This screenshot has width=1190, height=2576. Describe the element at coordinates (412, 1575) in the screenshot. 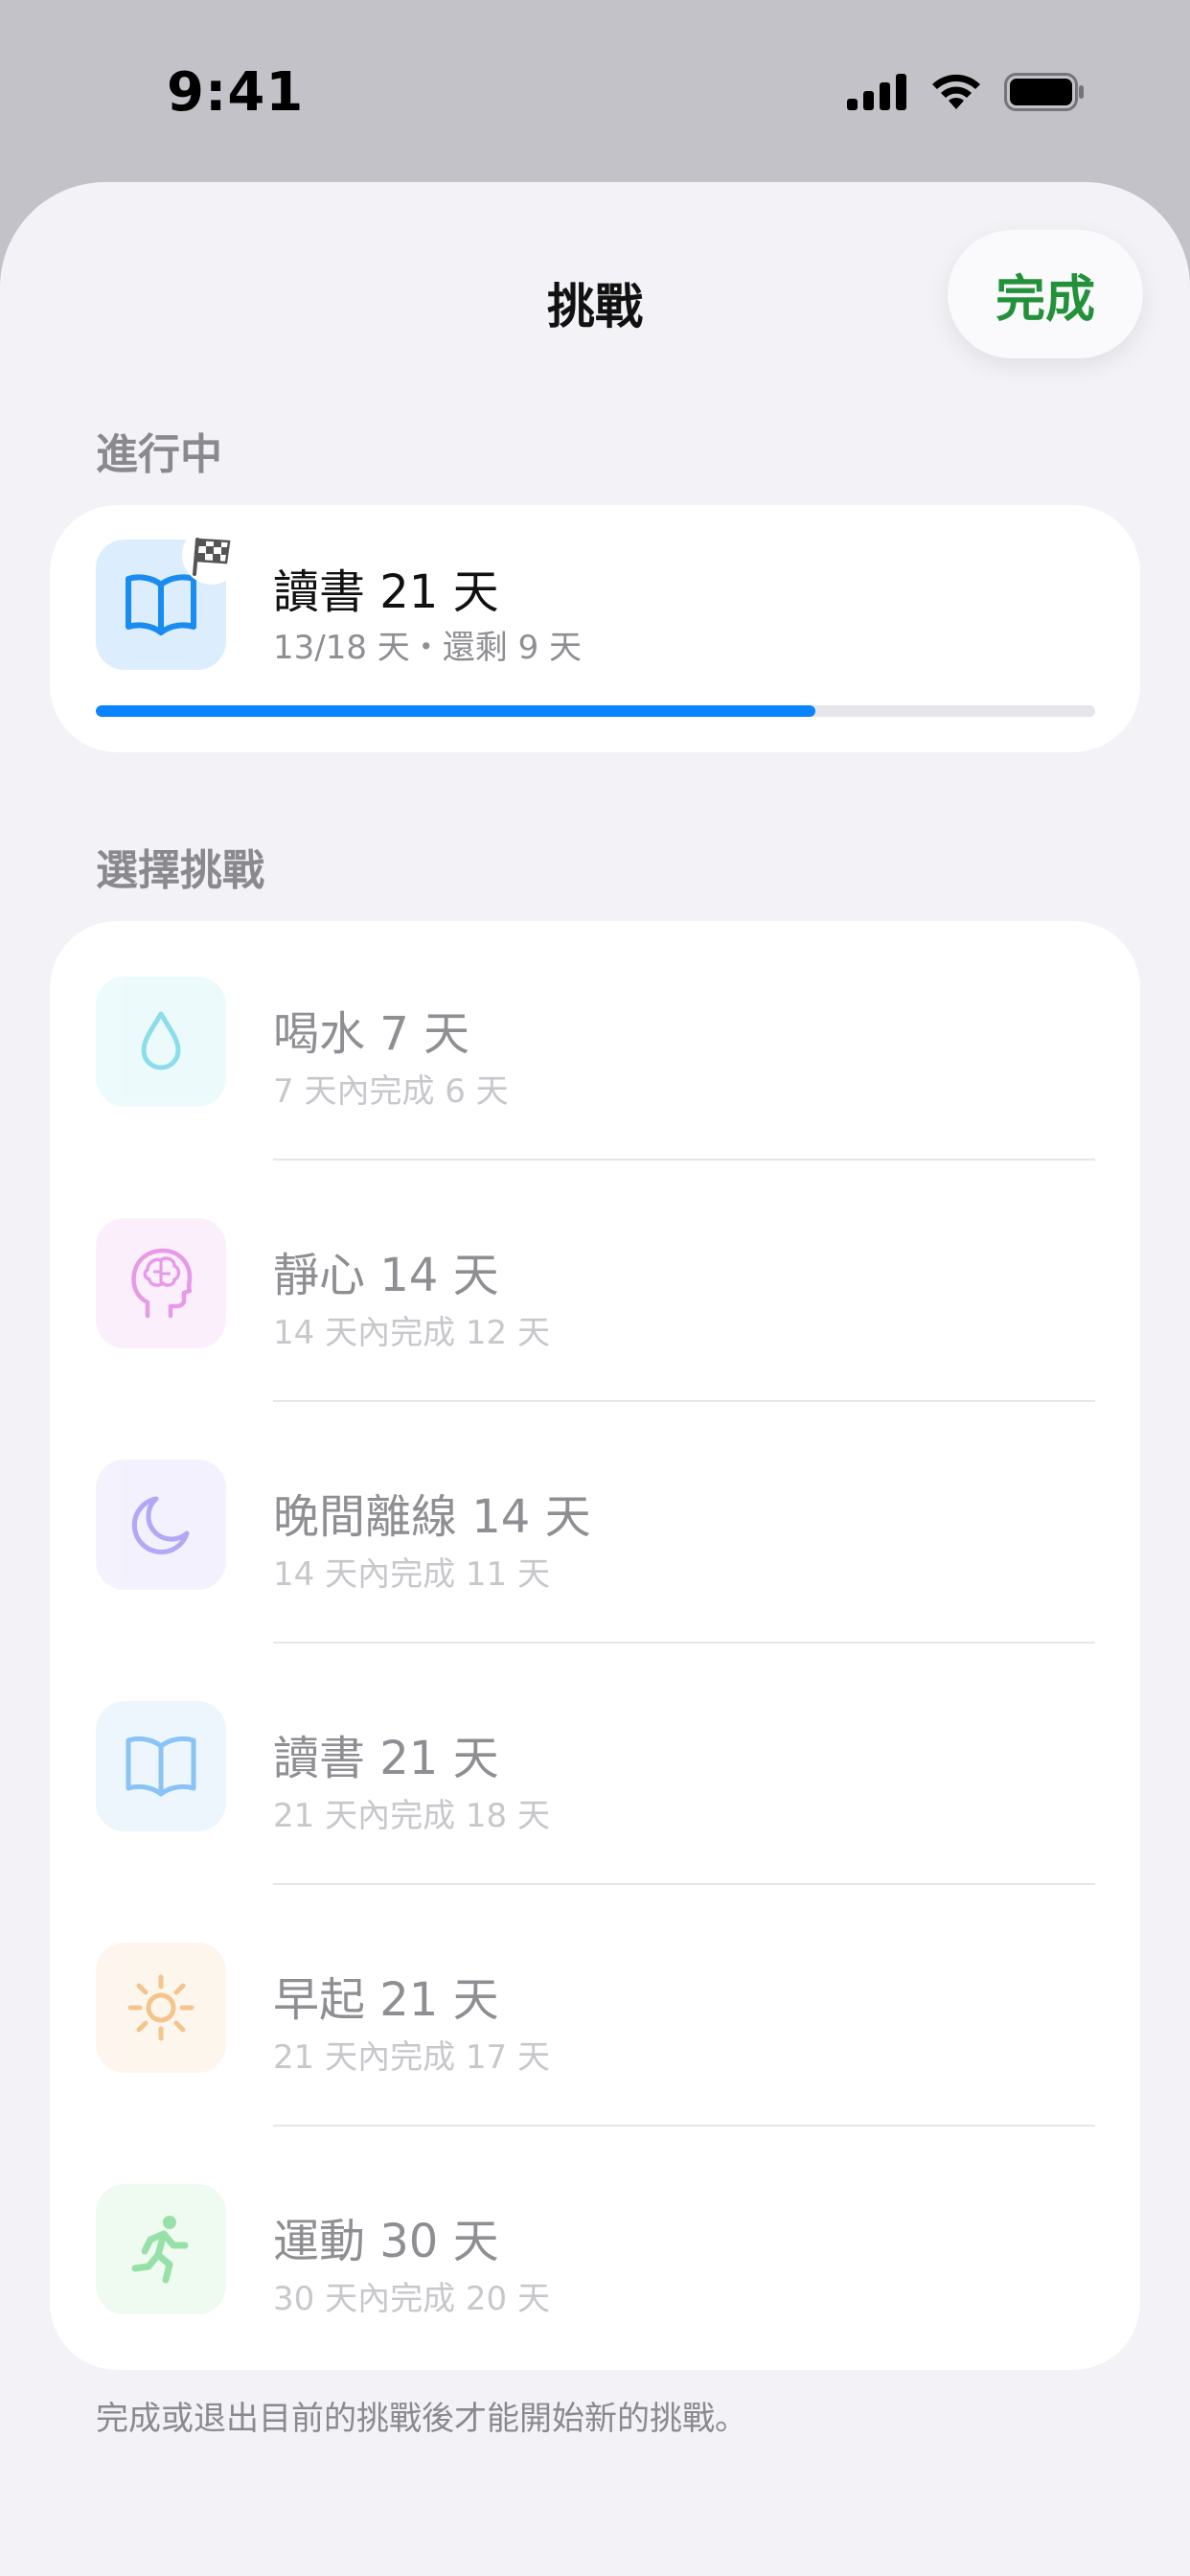

I see `challenge-subtitle: 14 天內完成 11 天` at that location.